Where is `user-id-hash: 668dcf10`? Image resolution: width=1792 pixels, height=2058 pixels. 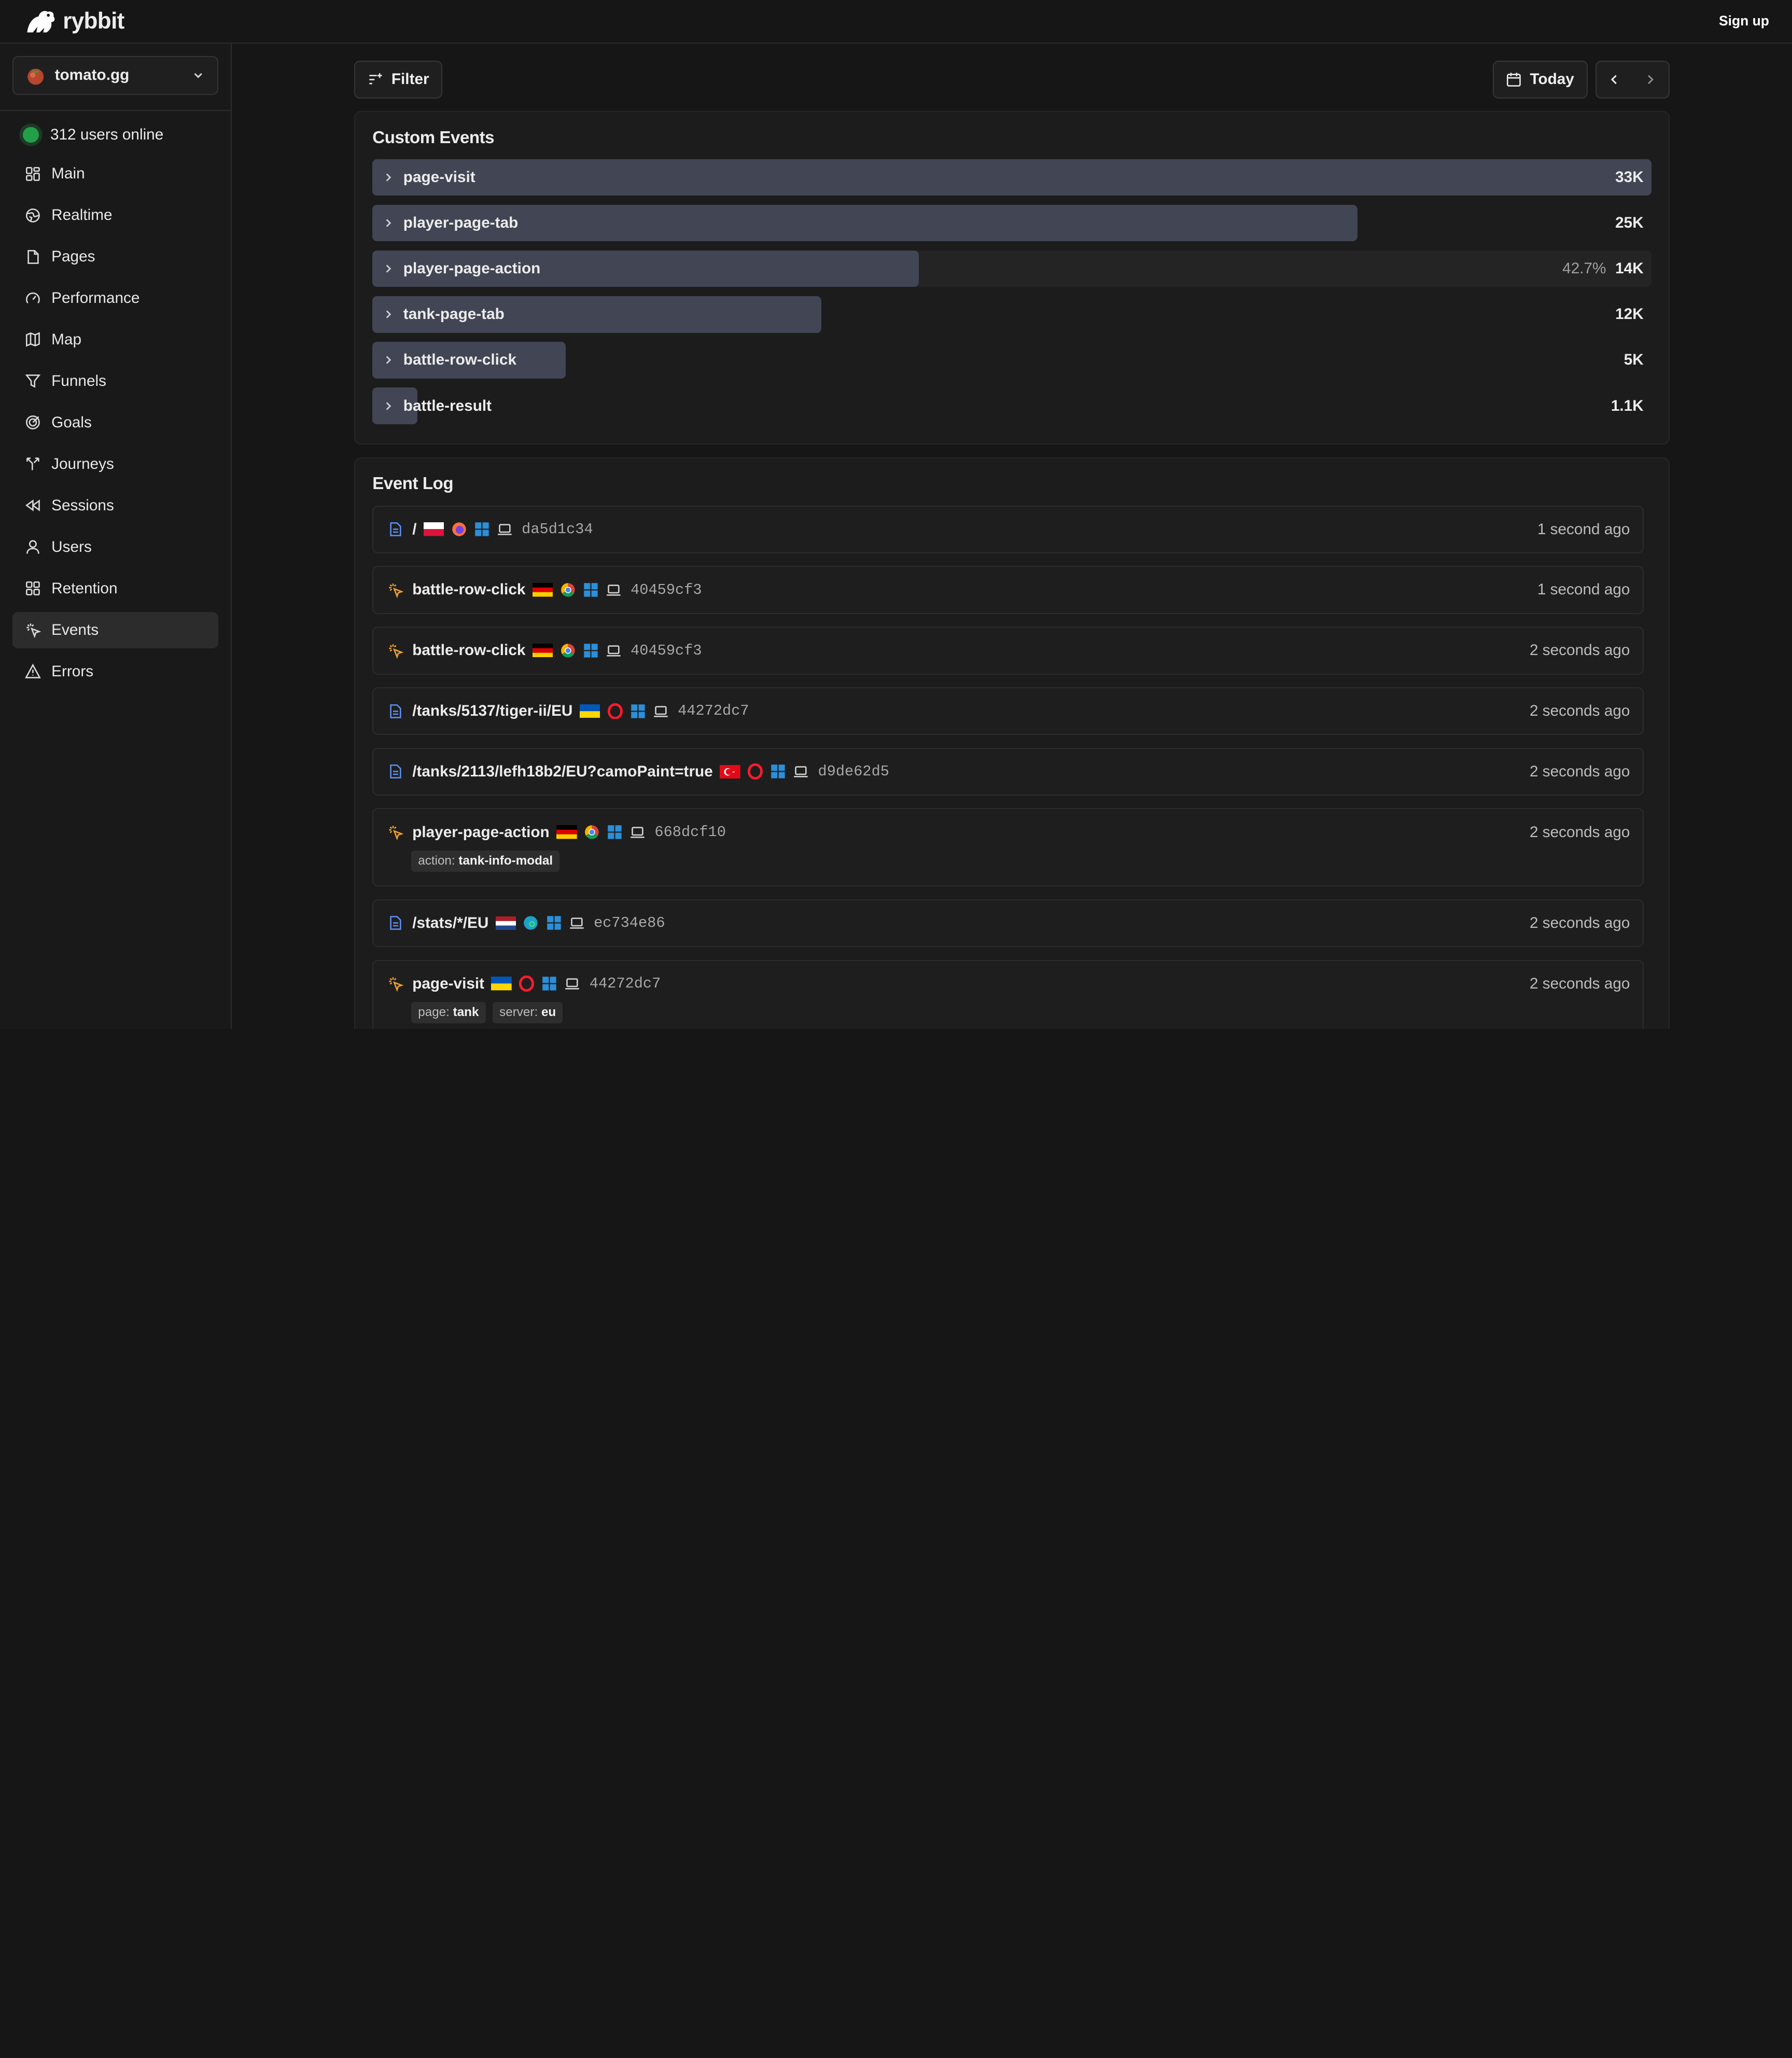
user-id-hash: 668dcf10 is located at coordinates (690, 832).